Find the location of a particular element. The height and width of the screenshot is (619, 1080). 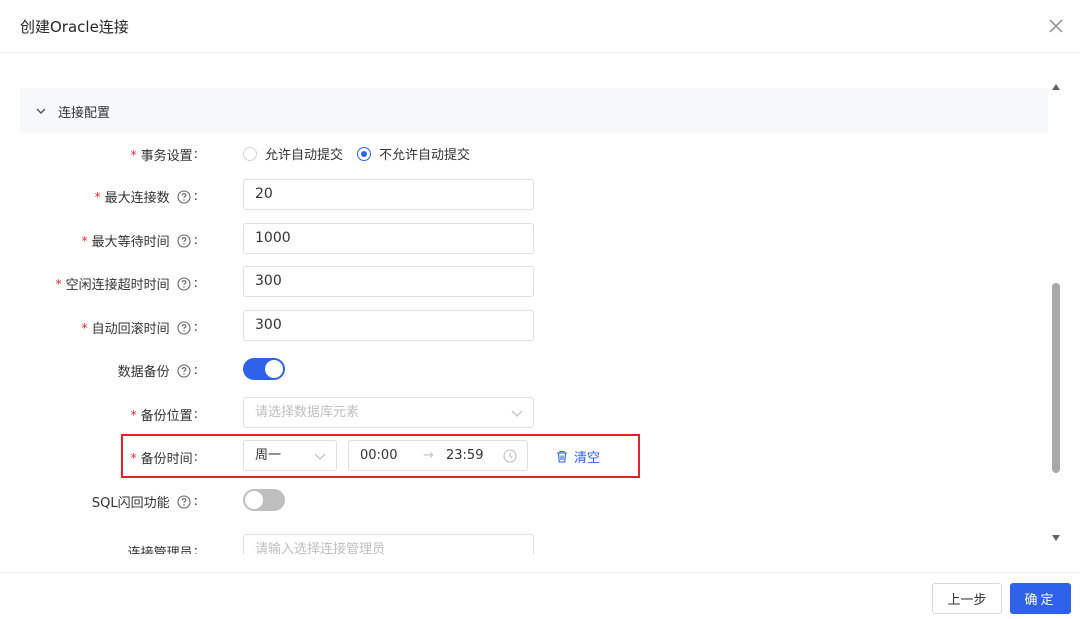

auto-rollback-row: * 自动回滚时间 : 300 is located at coordinates (520, 326).